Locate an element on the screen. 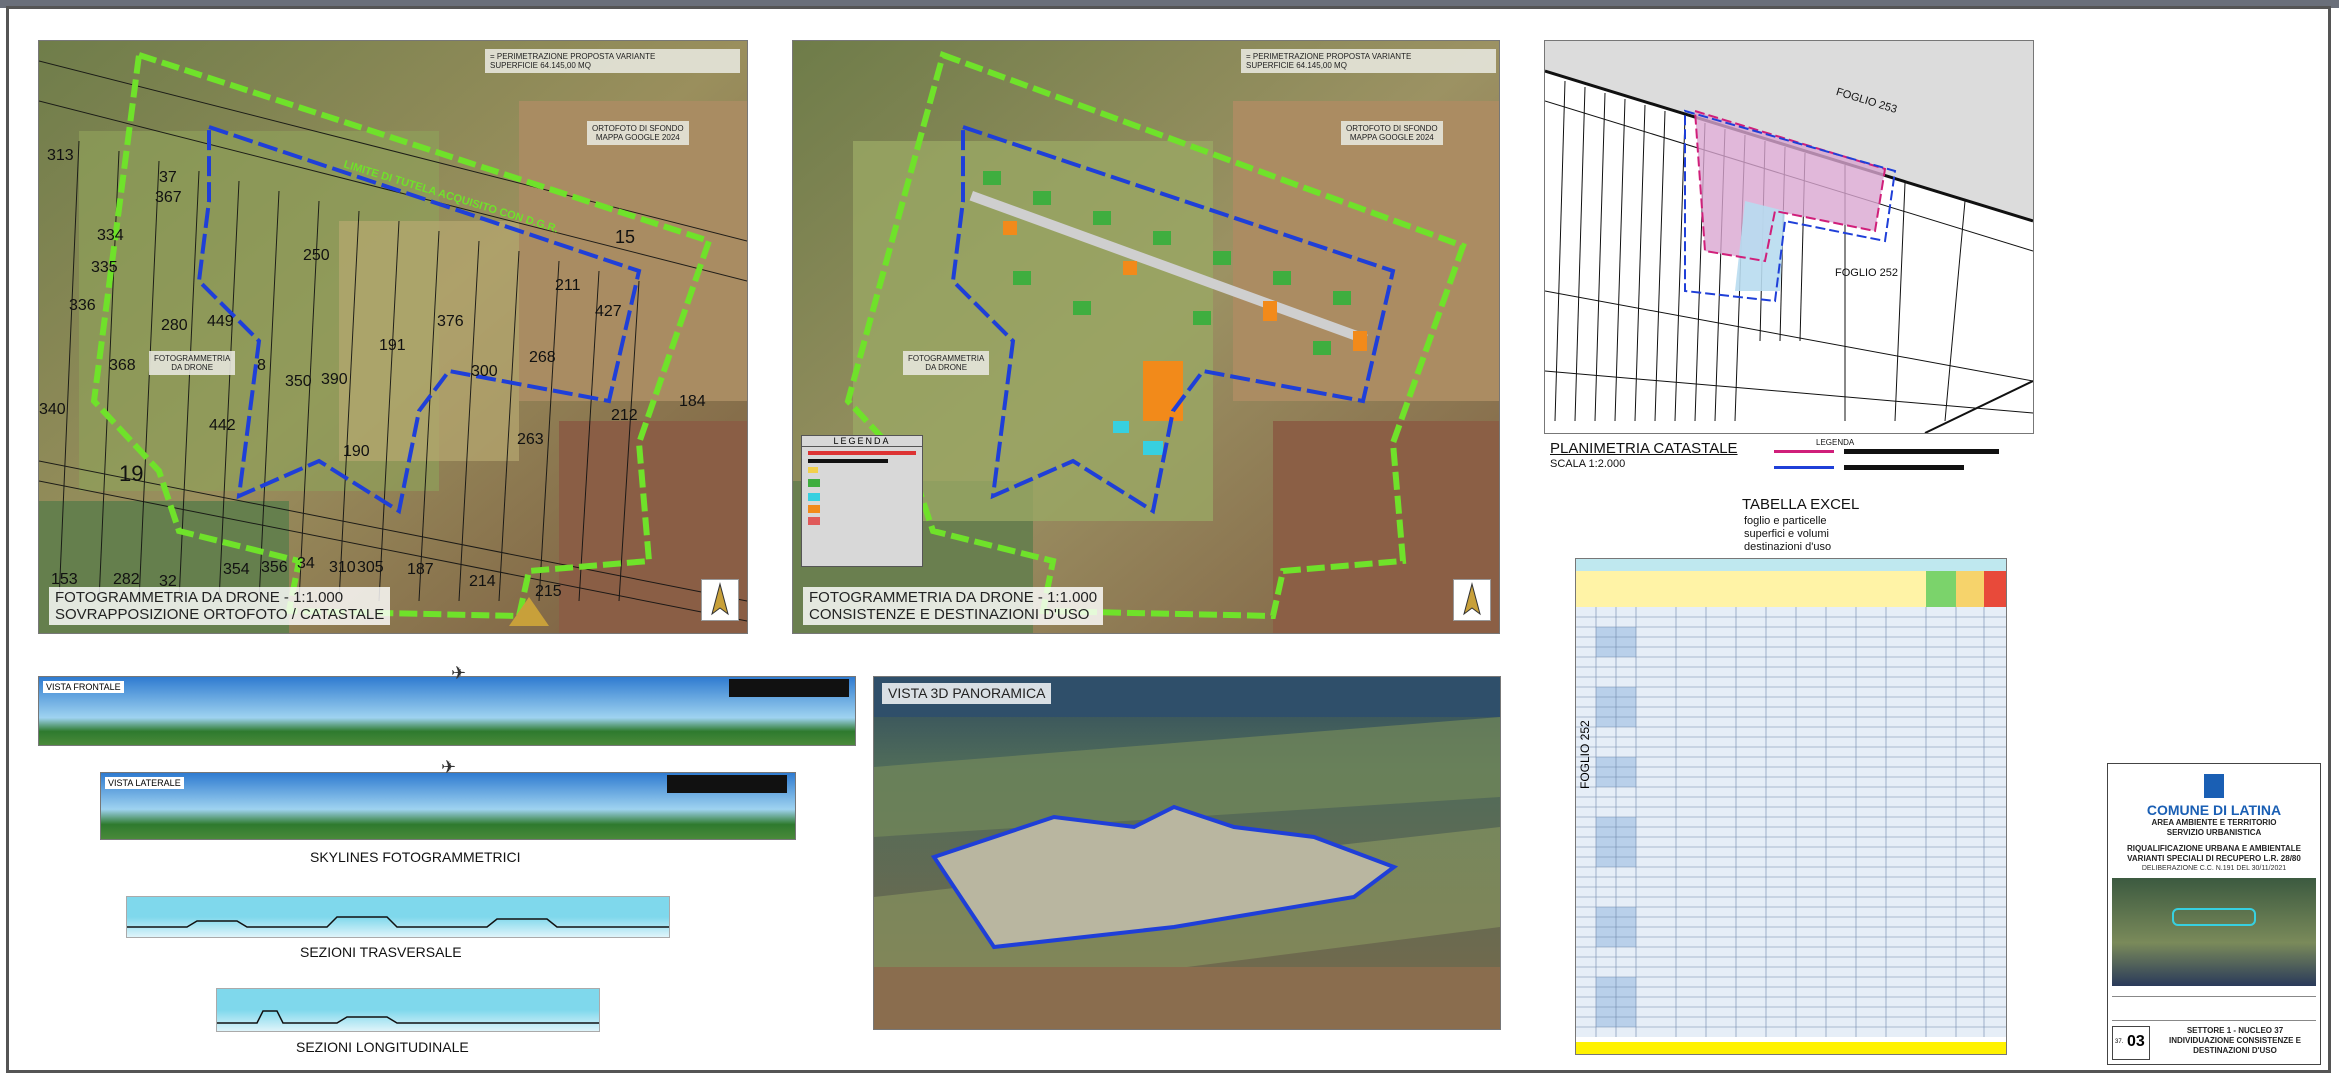  parcel-number: 449 is located at coordinates (220, 321).